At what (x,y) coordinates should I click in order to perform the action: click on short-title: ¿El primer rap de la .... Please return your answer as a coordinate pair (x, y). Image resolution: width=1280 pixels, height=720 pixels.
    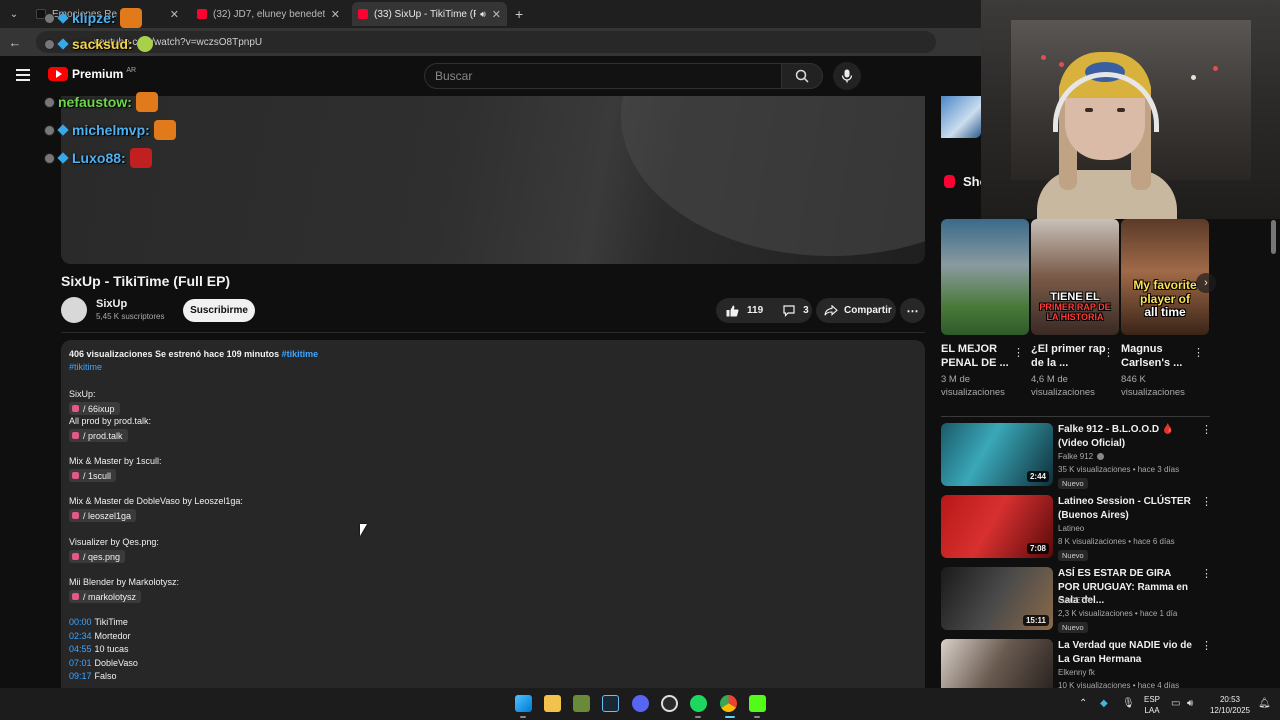
    Looking at the image, I should click on (1070, 356).